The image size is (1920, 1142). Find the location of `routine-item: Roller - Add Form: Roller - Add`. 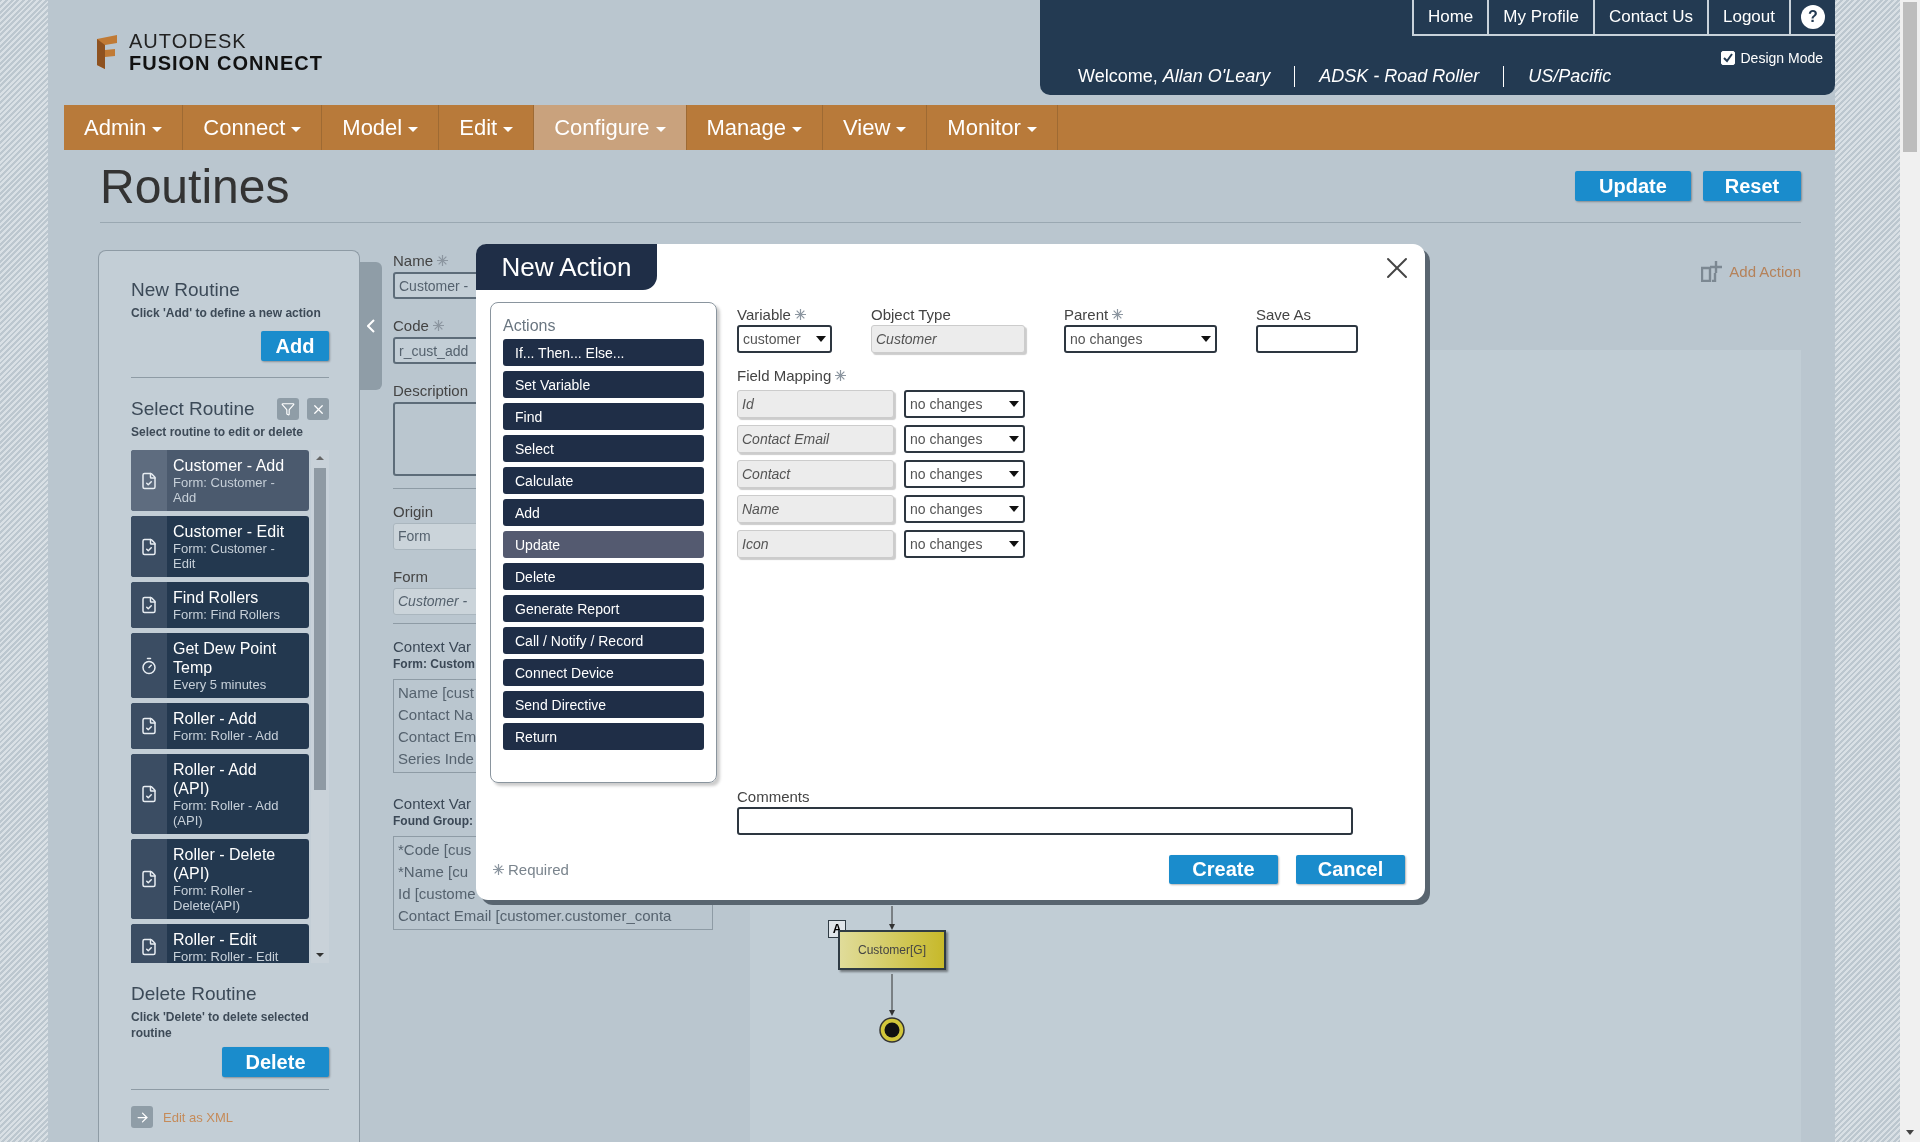

routine-item: Roller - Add Form: Roller - Add is located at coordinates (220, 726).